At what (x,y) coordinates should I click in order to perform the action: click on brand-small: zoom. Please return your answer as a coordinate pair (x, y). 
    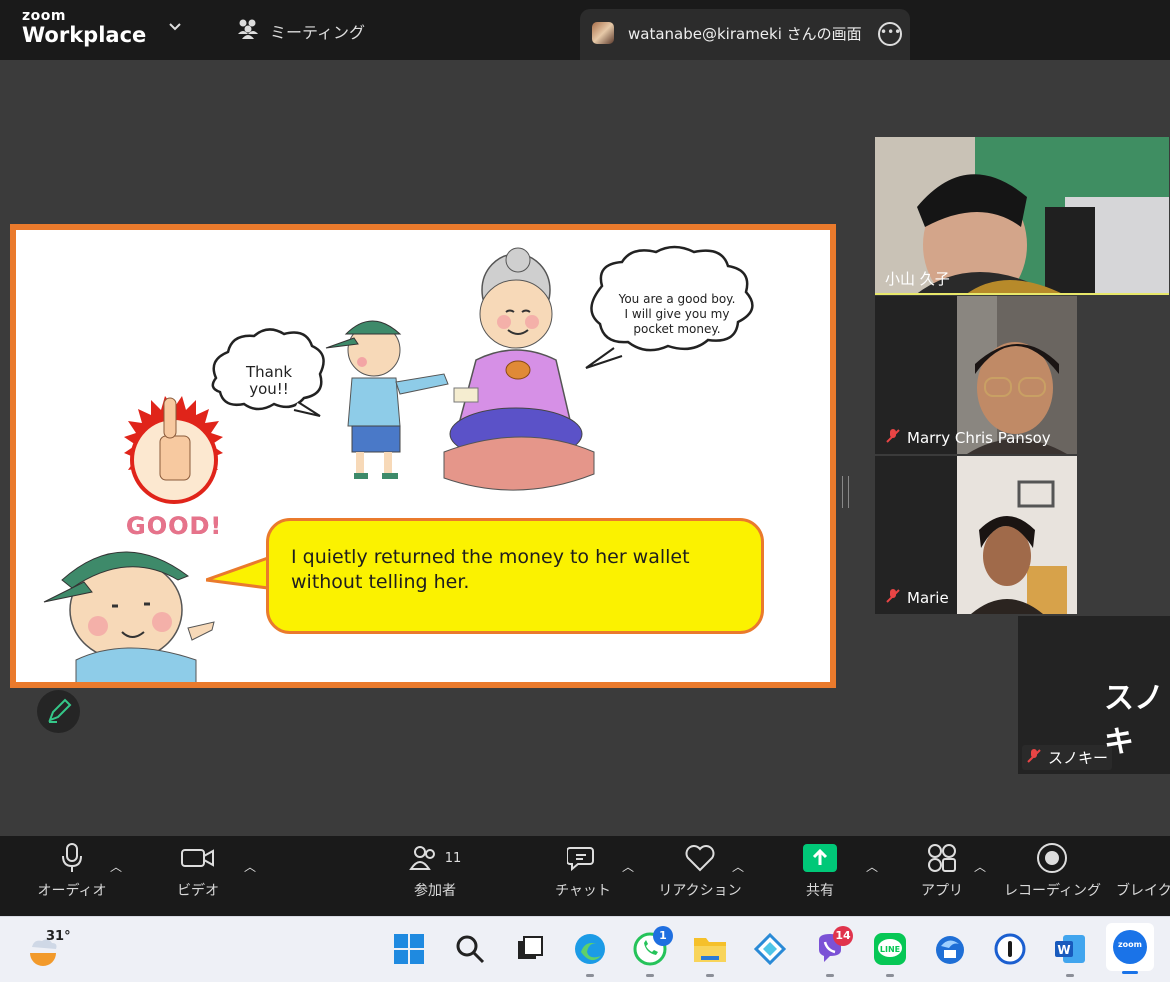
    Looking at the image, I should click on (44, 16).